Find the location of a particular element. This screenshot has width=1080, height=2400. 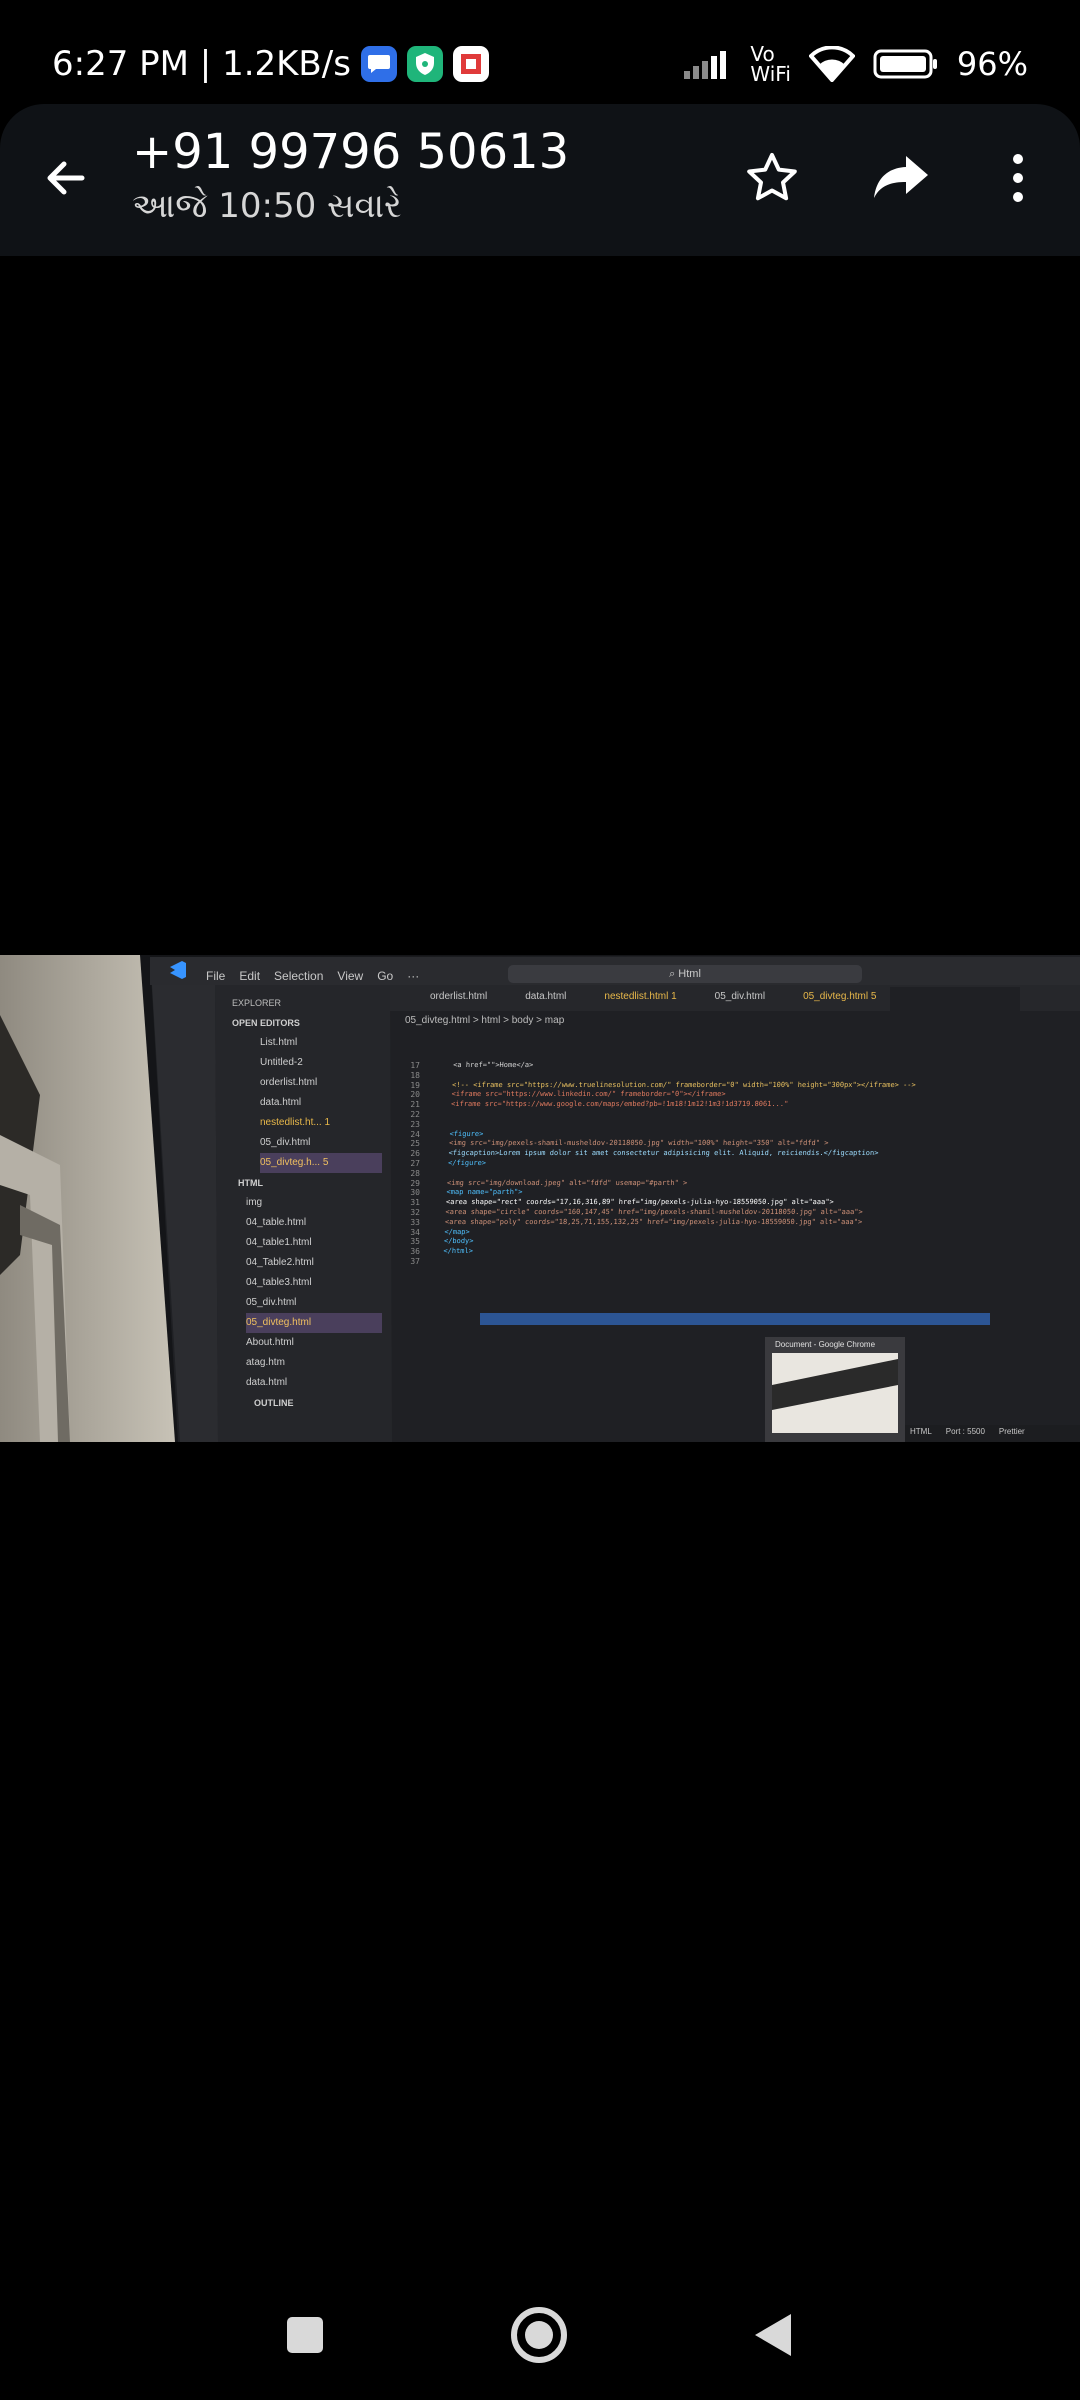

line-number: 37 is located at coordinates (415, 1261).